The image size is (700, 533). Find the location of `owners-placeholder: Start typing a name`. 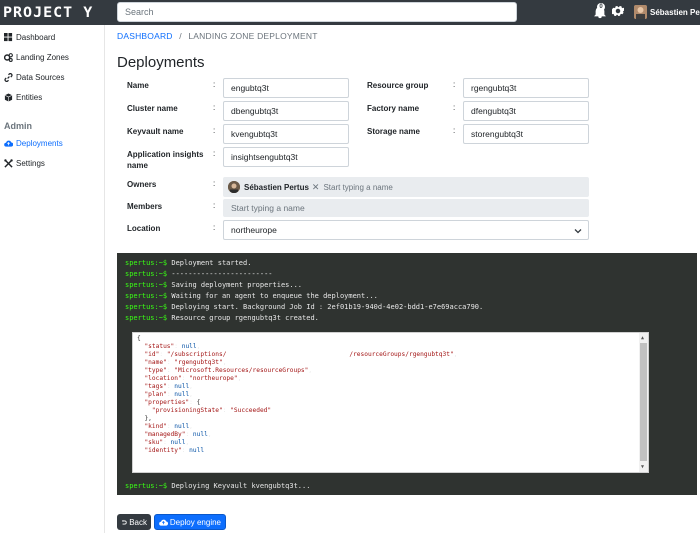

owners-placeholder: Start typing a name is located at coordinates (358, 187).